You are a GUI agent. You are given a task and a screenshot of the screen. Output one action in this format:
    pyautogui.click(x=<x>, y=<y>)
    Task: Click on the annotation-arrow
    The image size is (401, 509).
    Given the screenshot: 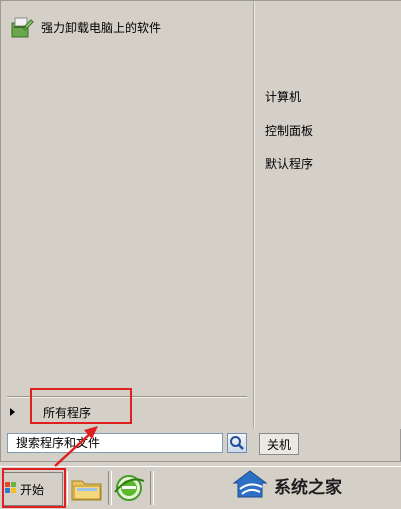 What is the action you would take?
    pyautogui.click(x=76, y=446)
    